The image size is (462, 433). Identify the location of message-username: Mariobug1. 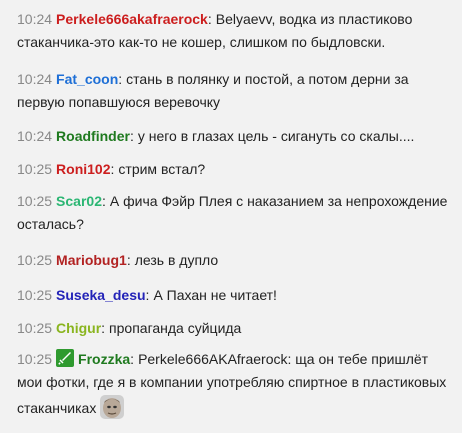
(91, 260).